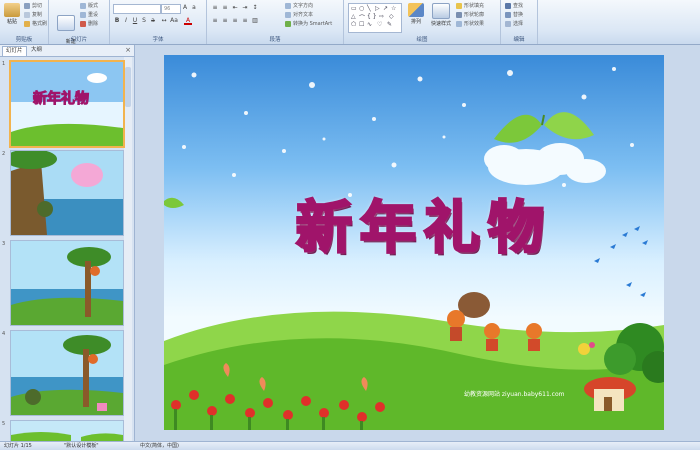 The height and width of the screenshot is (450, 700). Describe the element at coordinates (215, 21) in the screenshot. I see `align-left-button: ≡` at that location.